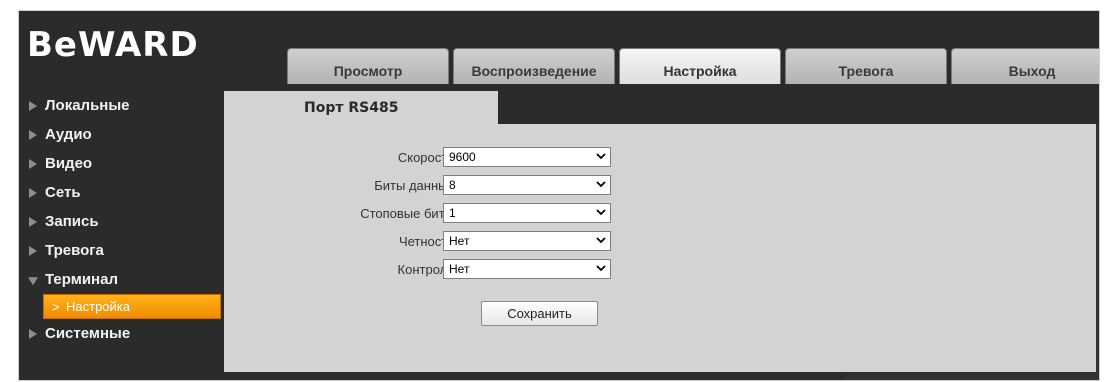 Image resolution: width=1118 pixels, height=382 pixels. I want to click on sidebar-item-label: Тревога, so click(74, 250).